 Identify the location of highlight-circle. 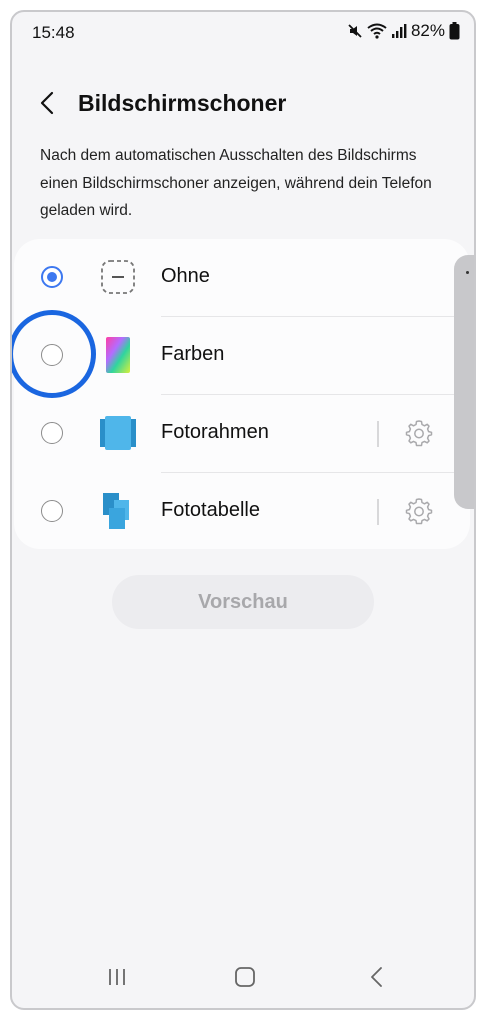
(54, 354).